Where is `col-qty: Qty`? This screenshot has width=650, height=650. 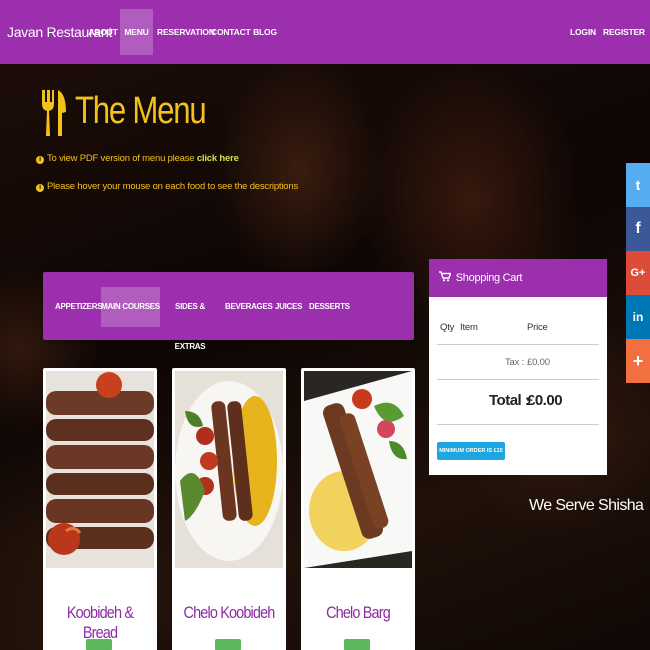 col-qty: Qty is located at coordinates (447, 327).